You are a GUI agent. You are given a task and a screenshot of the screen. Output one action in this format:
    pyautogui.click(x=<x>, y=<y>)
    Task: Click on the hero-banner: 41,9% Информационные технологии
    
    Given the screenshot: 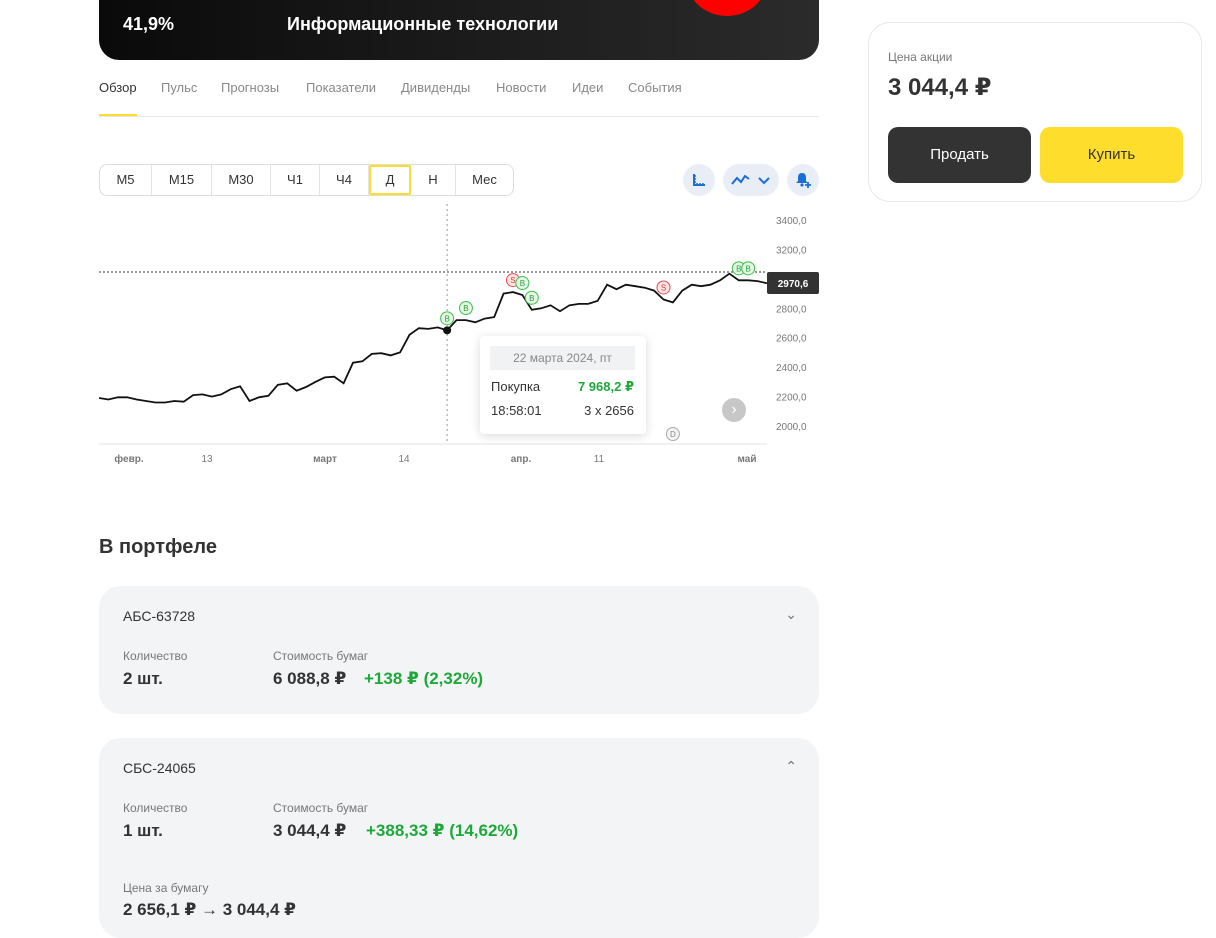 What is the action you would take?
    pyautogui.click(x=459, y=30)
    